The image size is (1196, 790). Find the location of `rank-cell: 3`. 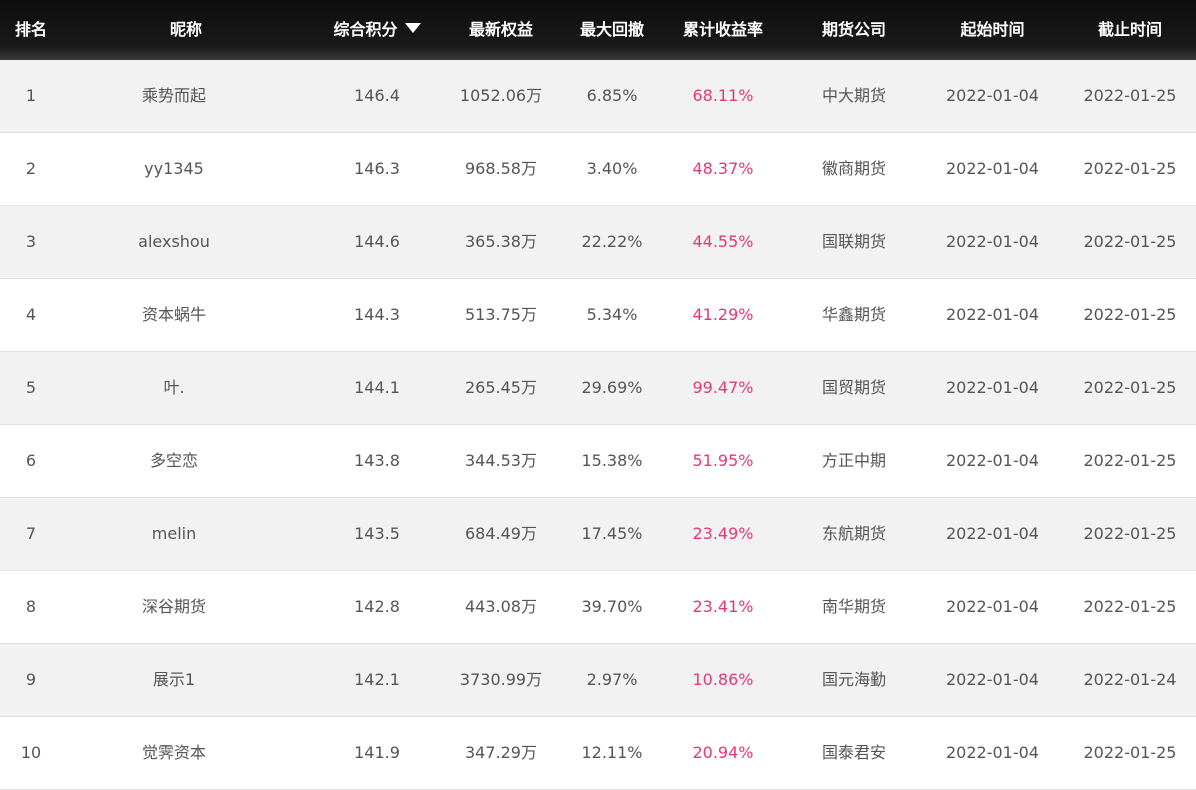

rank-cell: 3 is located at coordinates (31, 241).